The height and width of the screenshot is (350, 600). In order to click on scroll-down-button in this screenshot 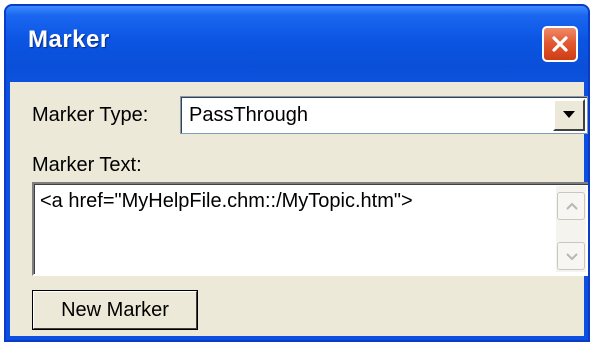, I will do `click(571, 256)`.